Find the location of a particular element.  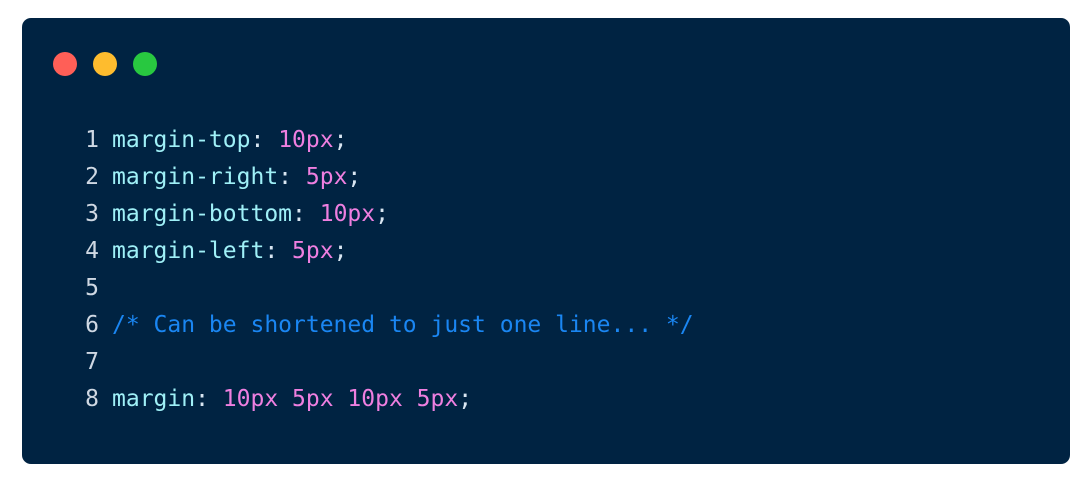

line-number: 1 is located at coordinates (92, 140).